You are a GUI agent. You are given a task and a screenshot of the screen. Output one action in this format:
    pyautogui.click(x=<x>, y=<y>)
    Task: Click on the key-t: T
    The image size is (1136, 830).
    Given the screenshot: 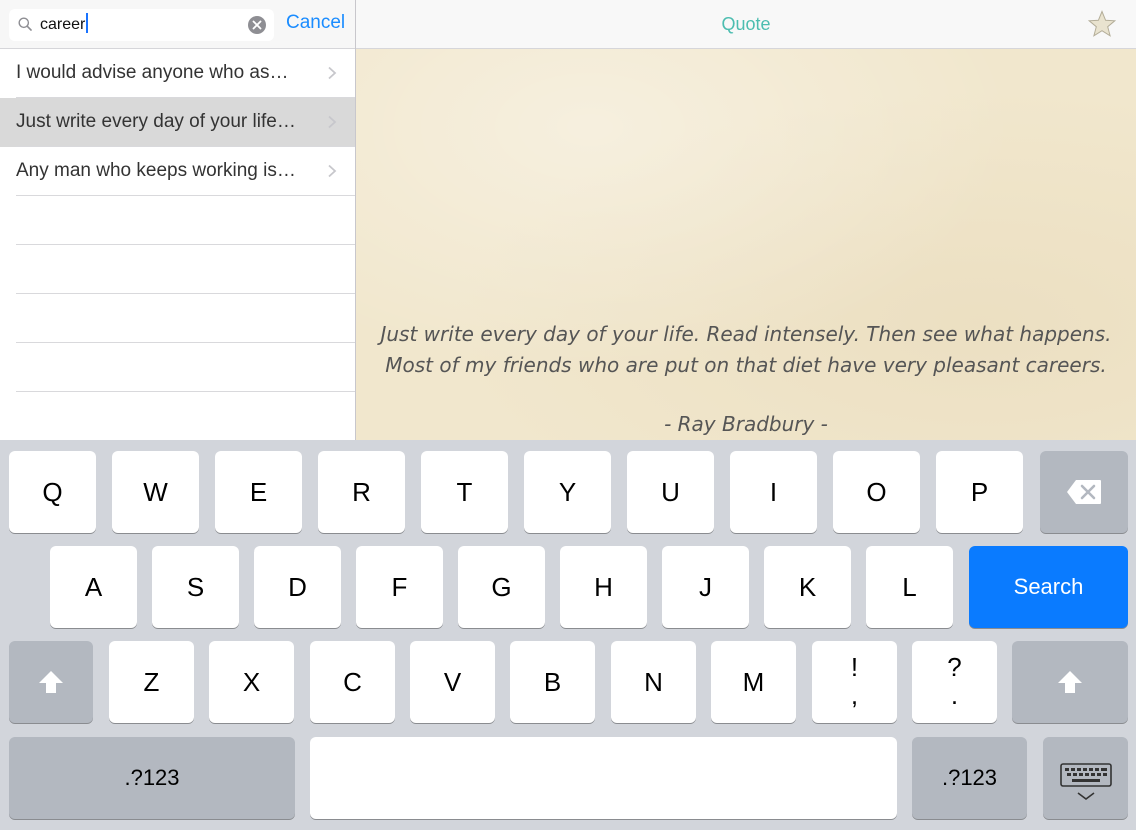 What is the action you would take?
    pyautogui.click(x=464, y=492)
    